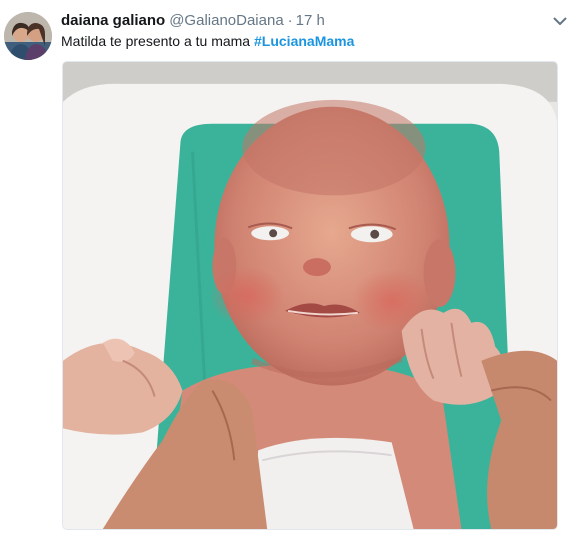  I want to click on avatar, so click(28, 36).